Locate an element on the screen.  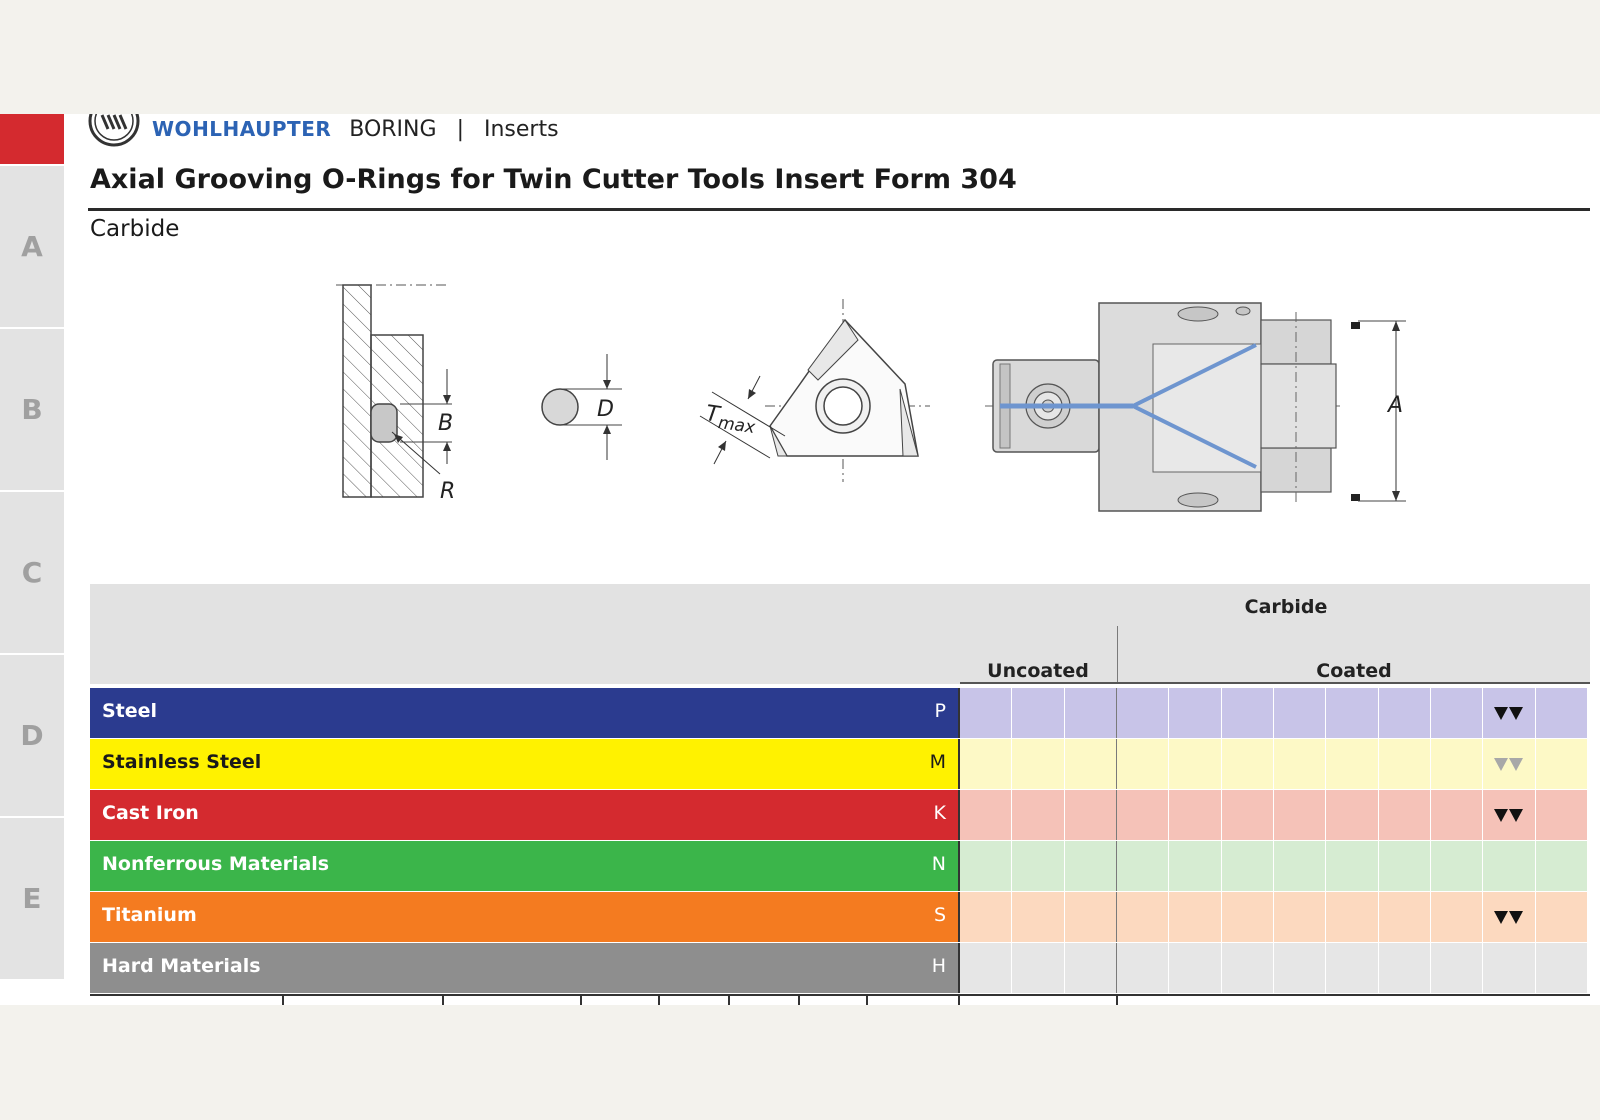
material-name: Steel is located at coordinates (130, 711).